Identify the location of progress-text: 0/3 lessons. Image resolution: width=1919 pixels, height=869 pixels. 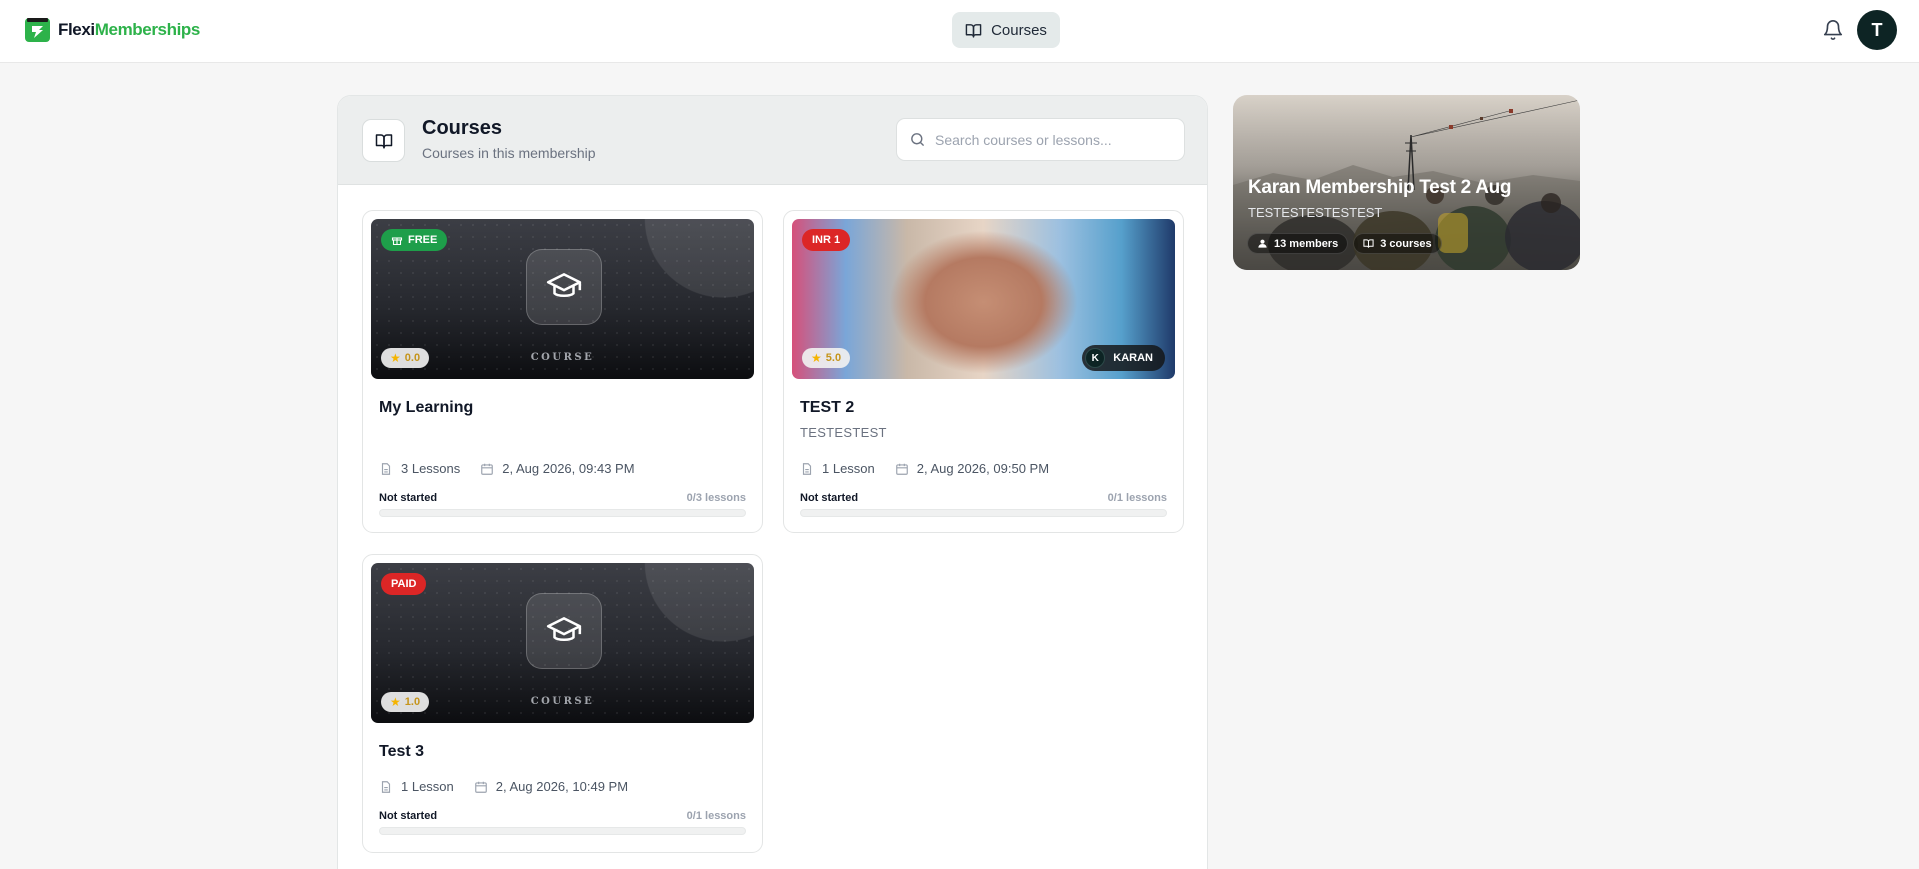
(716, 498).